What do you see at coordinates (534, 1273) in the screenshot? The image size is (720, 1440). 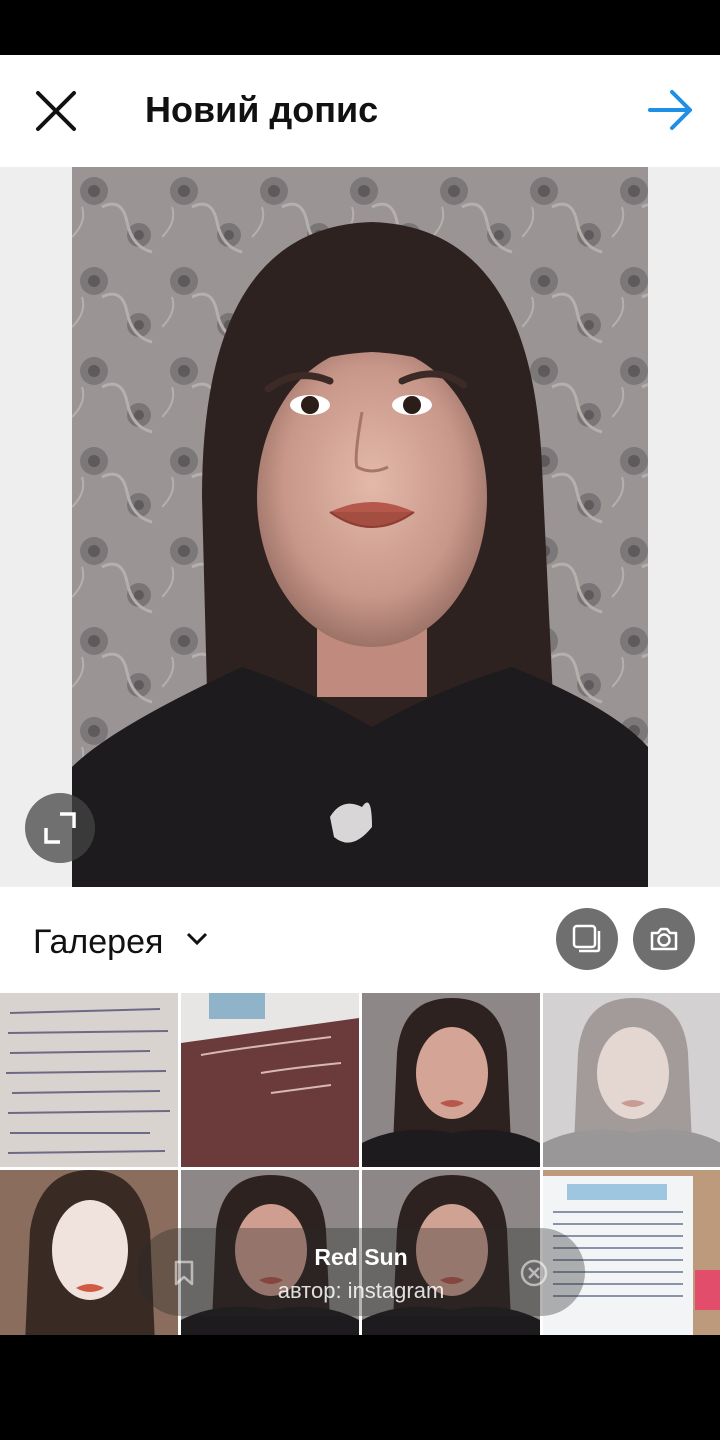 I see `close-circle-icon` at bounding box center [534, 1273].